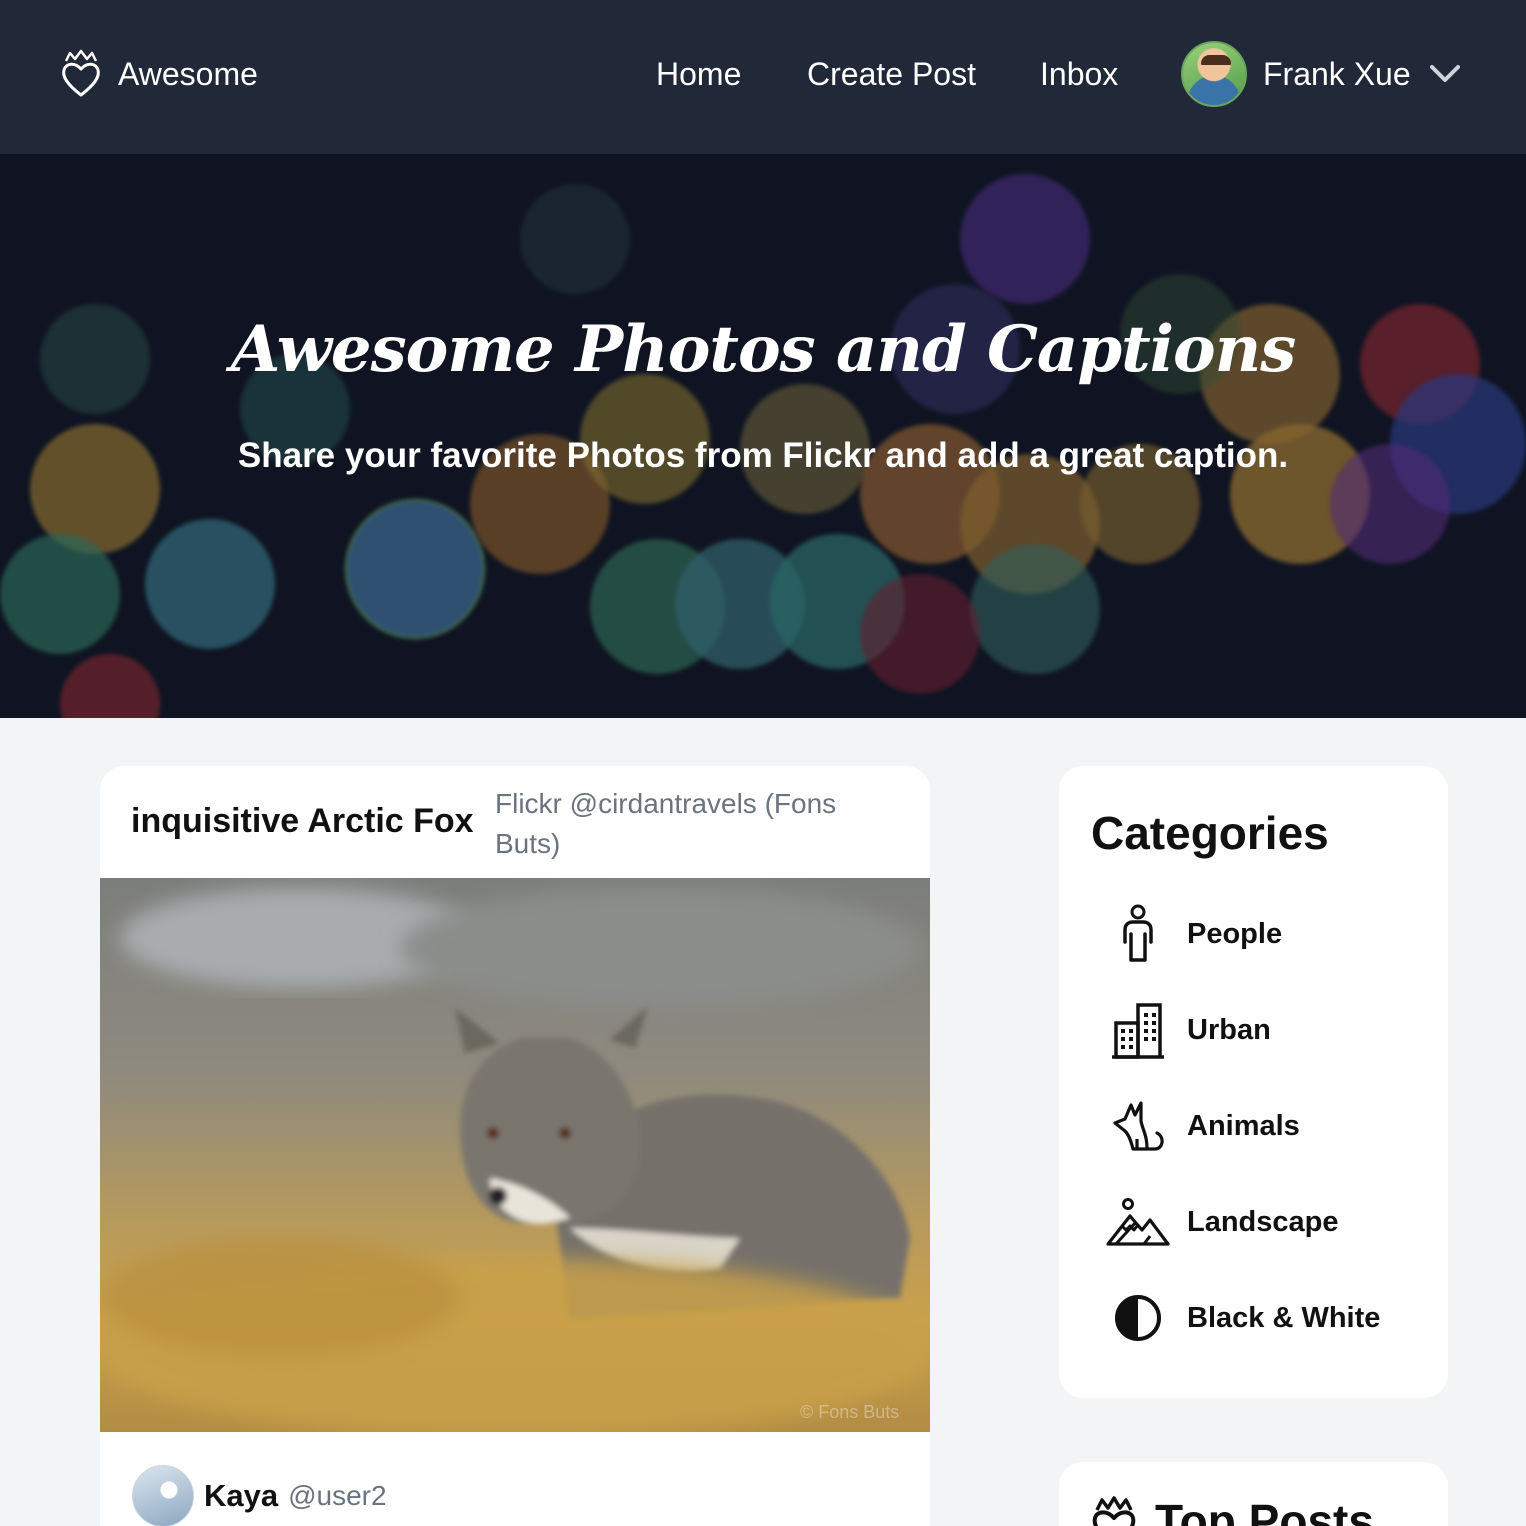 Image resolution: width=1526 pixels, height=1526 pixels. What do you see at coordinates (1138, 1318) in the screenshot?
I see `contrast-icon` at bounding box center [1138, 1318].